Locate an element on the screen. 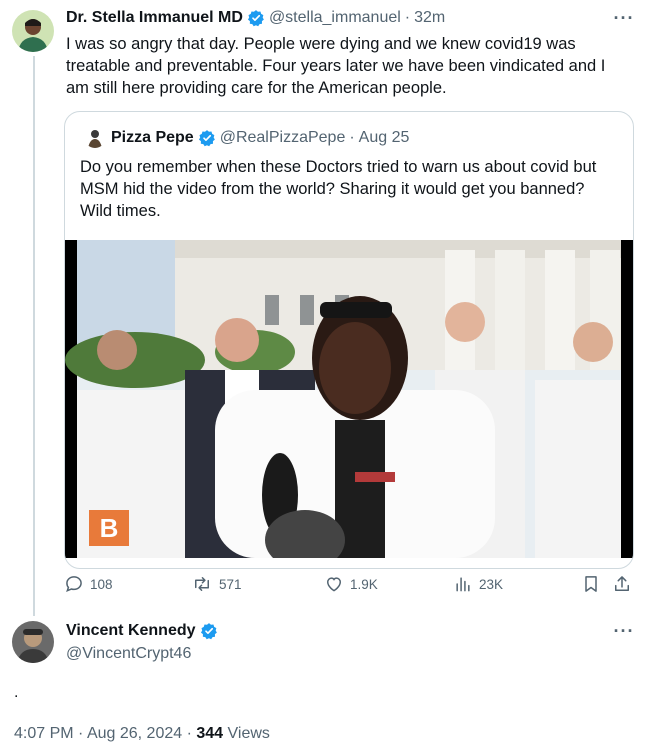 This screenshot has height=754, width=652. quote-verified-badge-icon is located at coordinates (207, 138).